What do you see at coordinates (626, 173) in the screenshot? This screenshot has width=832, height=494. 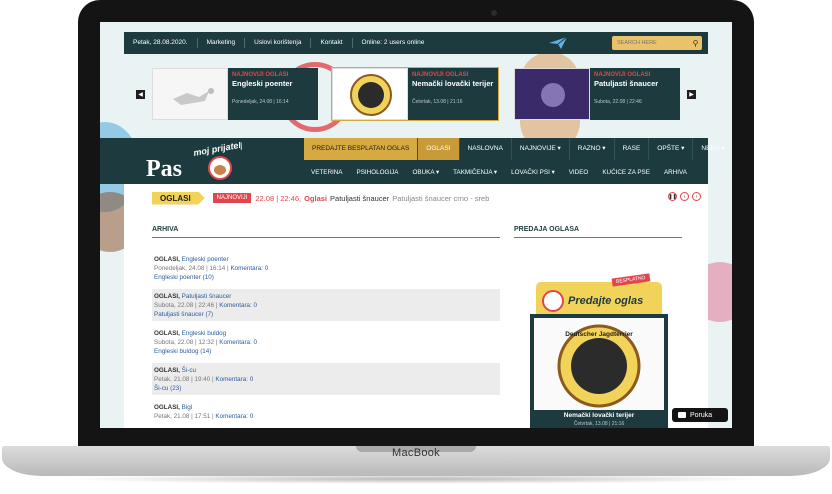 I see `nav-kucice: KUĆICE ZA PSE` at bounding box center [626, 173].